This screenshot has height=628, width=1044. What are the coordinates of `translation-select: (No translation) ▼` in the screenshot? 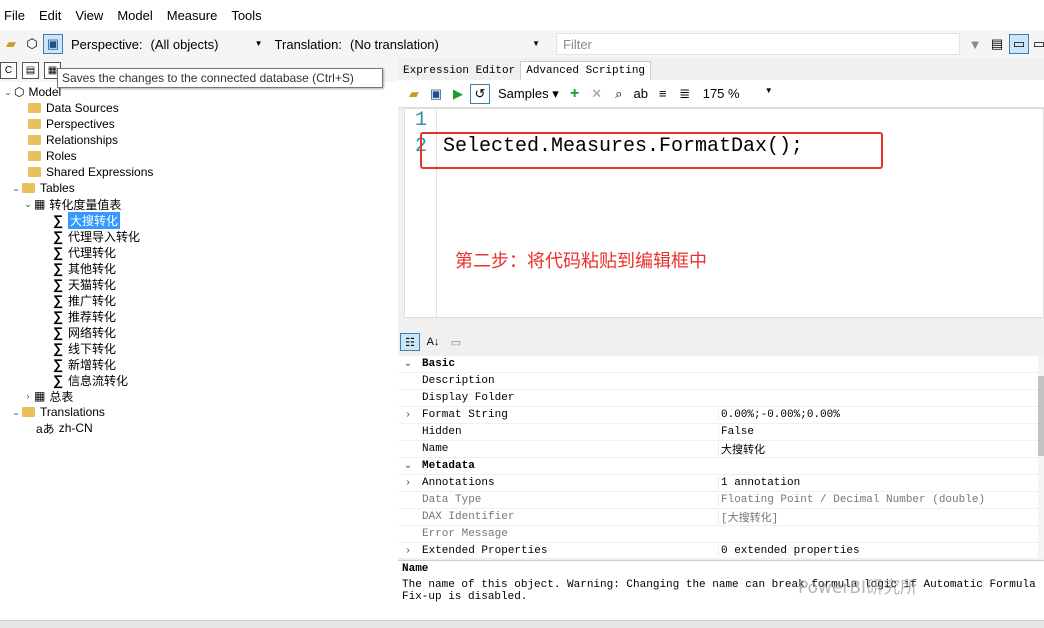 It's located at (443, 44).